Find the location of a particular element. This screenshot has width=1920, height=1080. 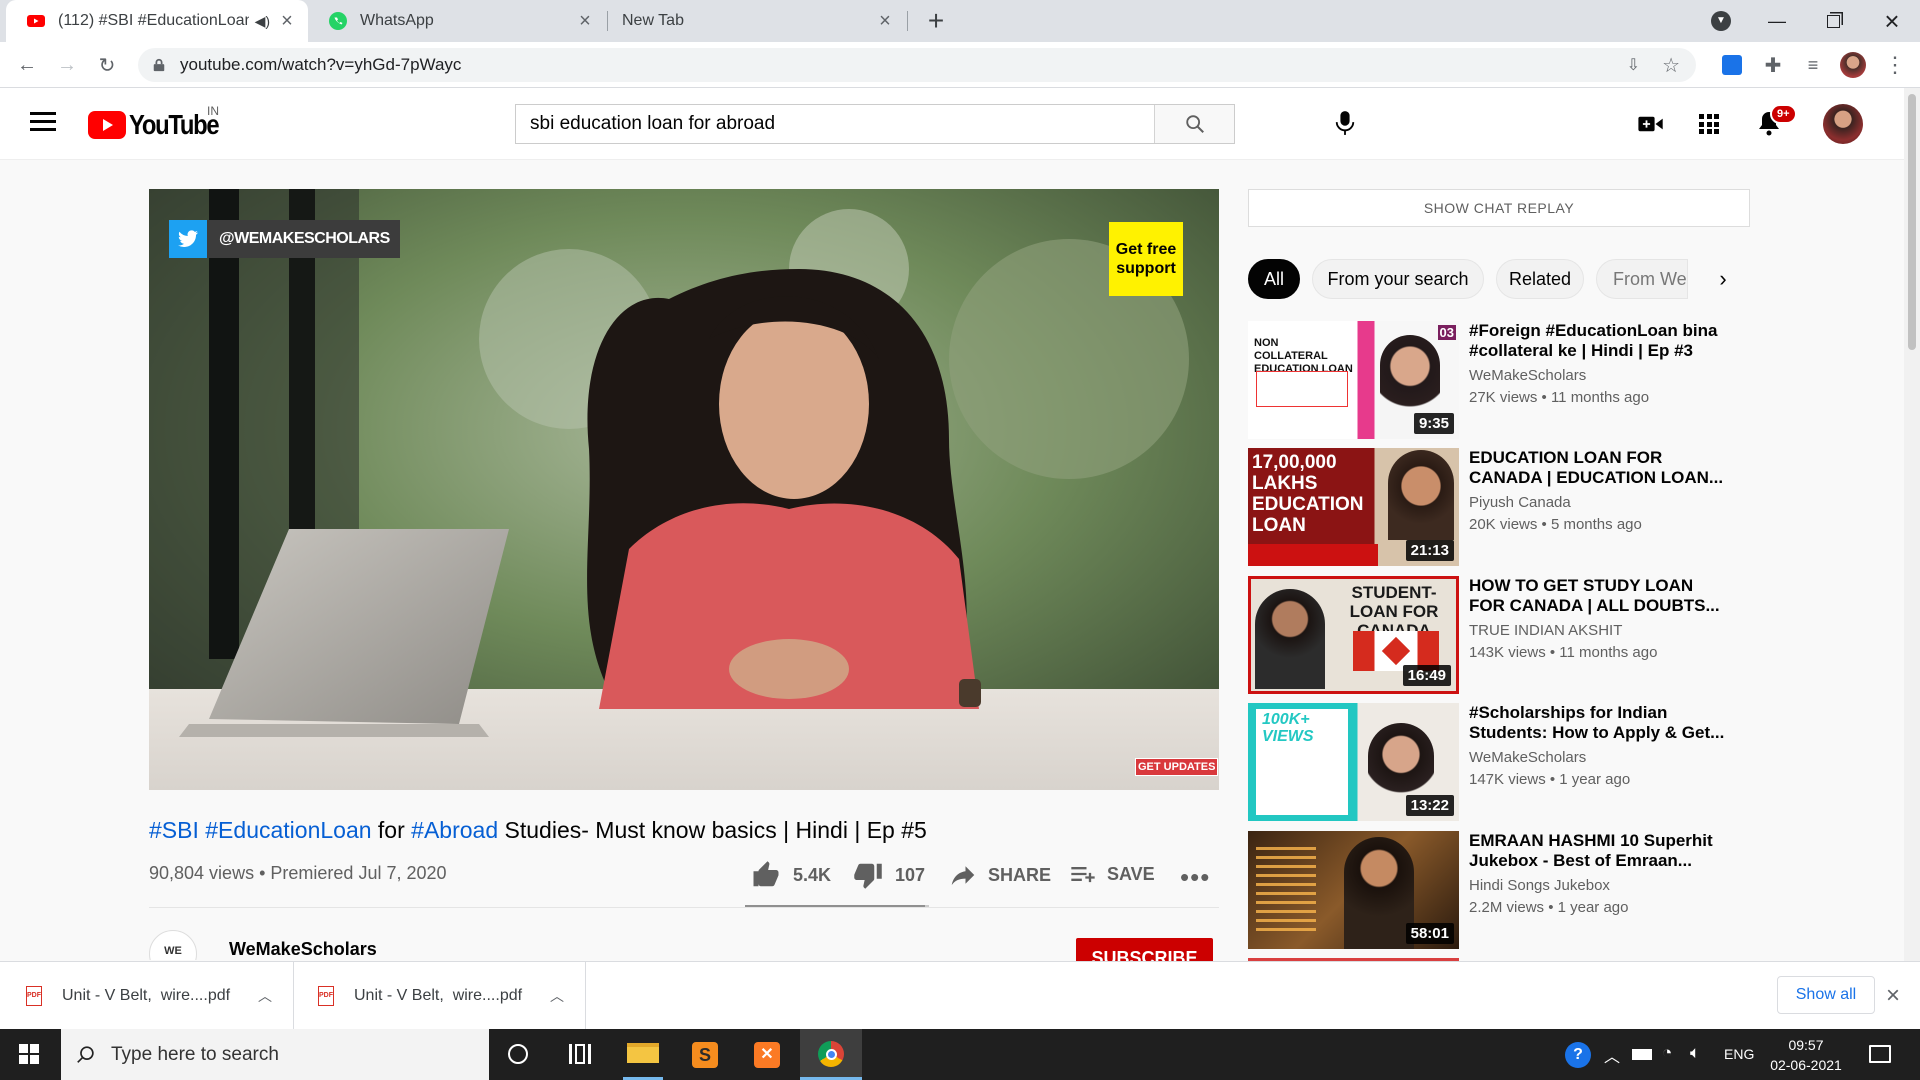

subscribe-button: SUBSCRIBE is located at coordinates (1144, 949).